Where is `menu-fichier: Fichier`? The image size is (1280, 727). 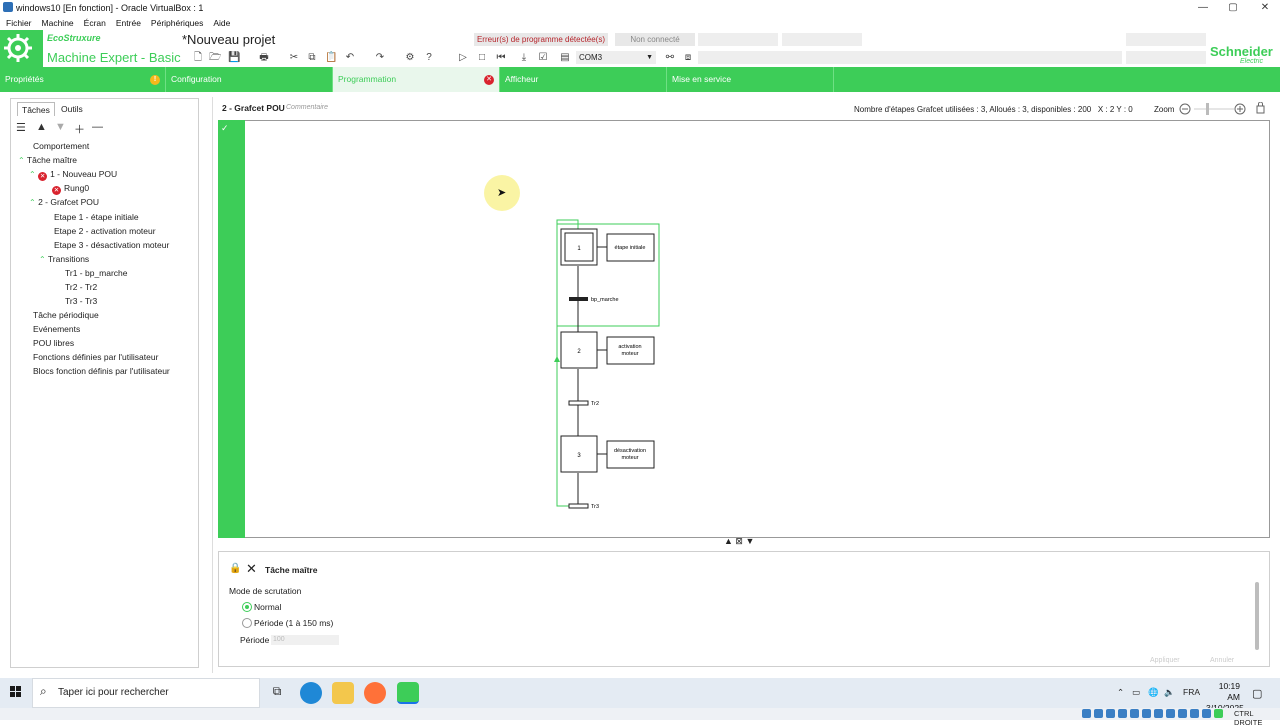 menu-fichier: Fichier is located at coordinates (19, 23).